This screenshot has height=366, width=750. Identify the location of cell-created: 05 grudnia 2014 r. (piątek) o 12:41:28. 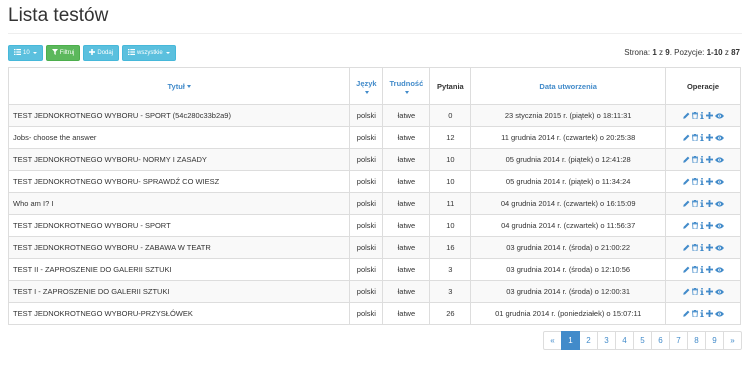
(568, 159).